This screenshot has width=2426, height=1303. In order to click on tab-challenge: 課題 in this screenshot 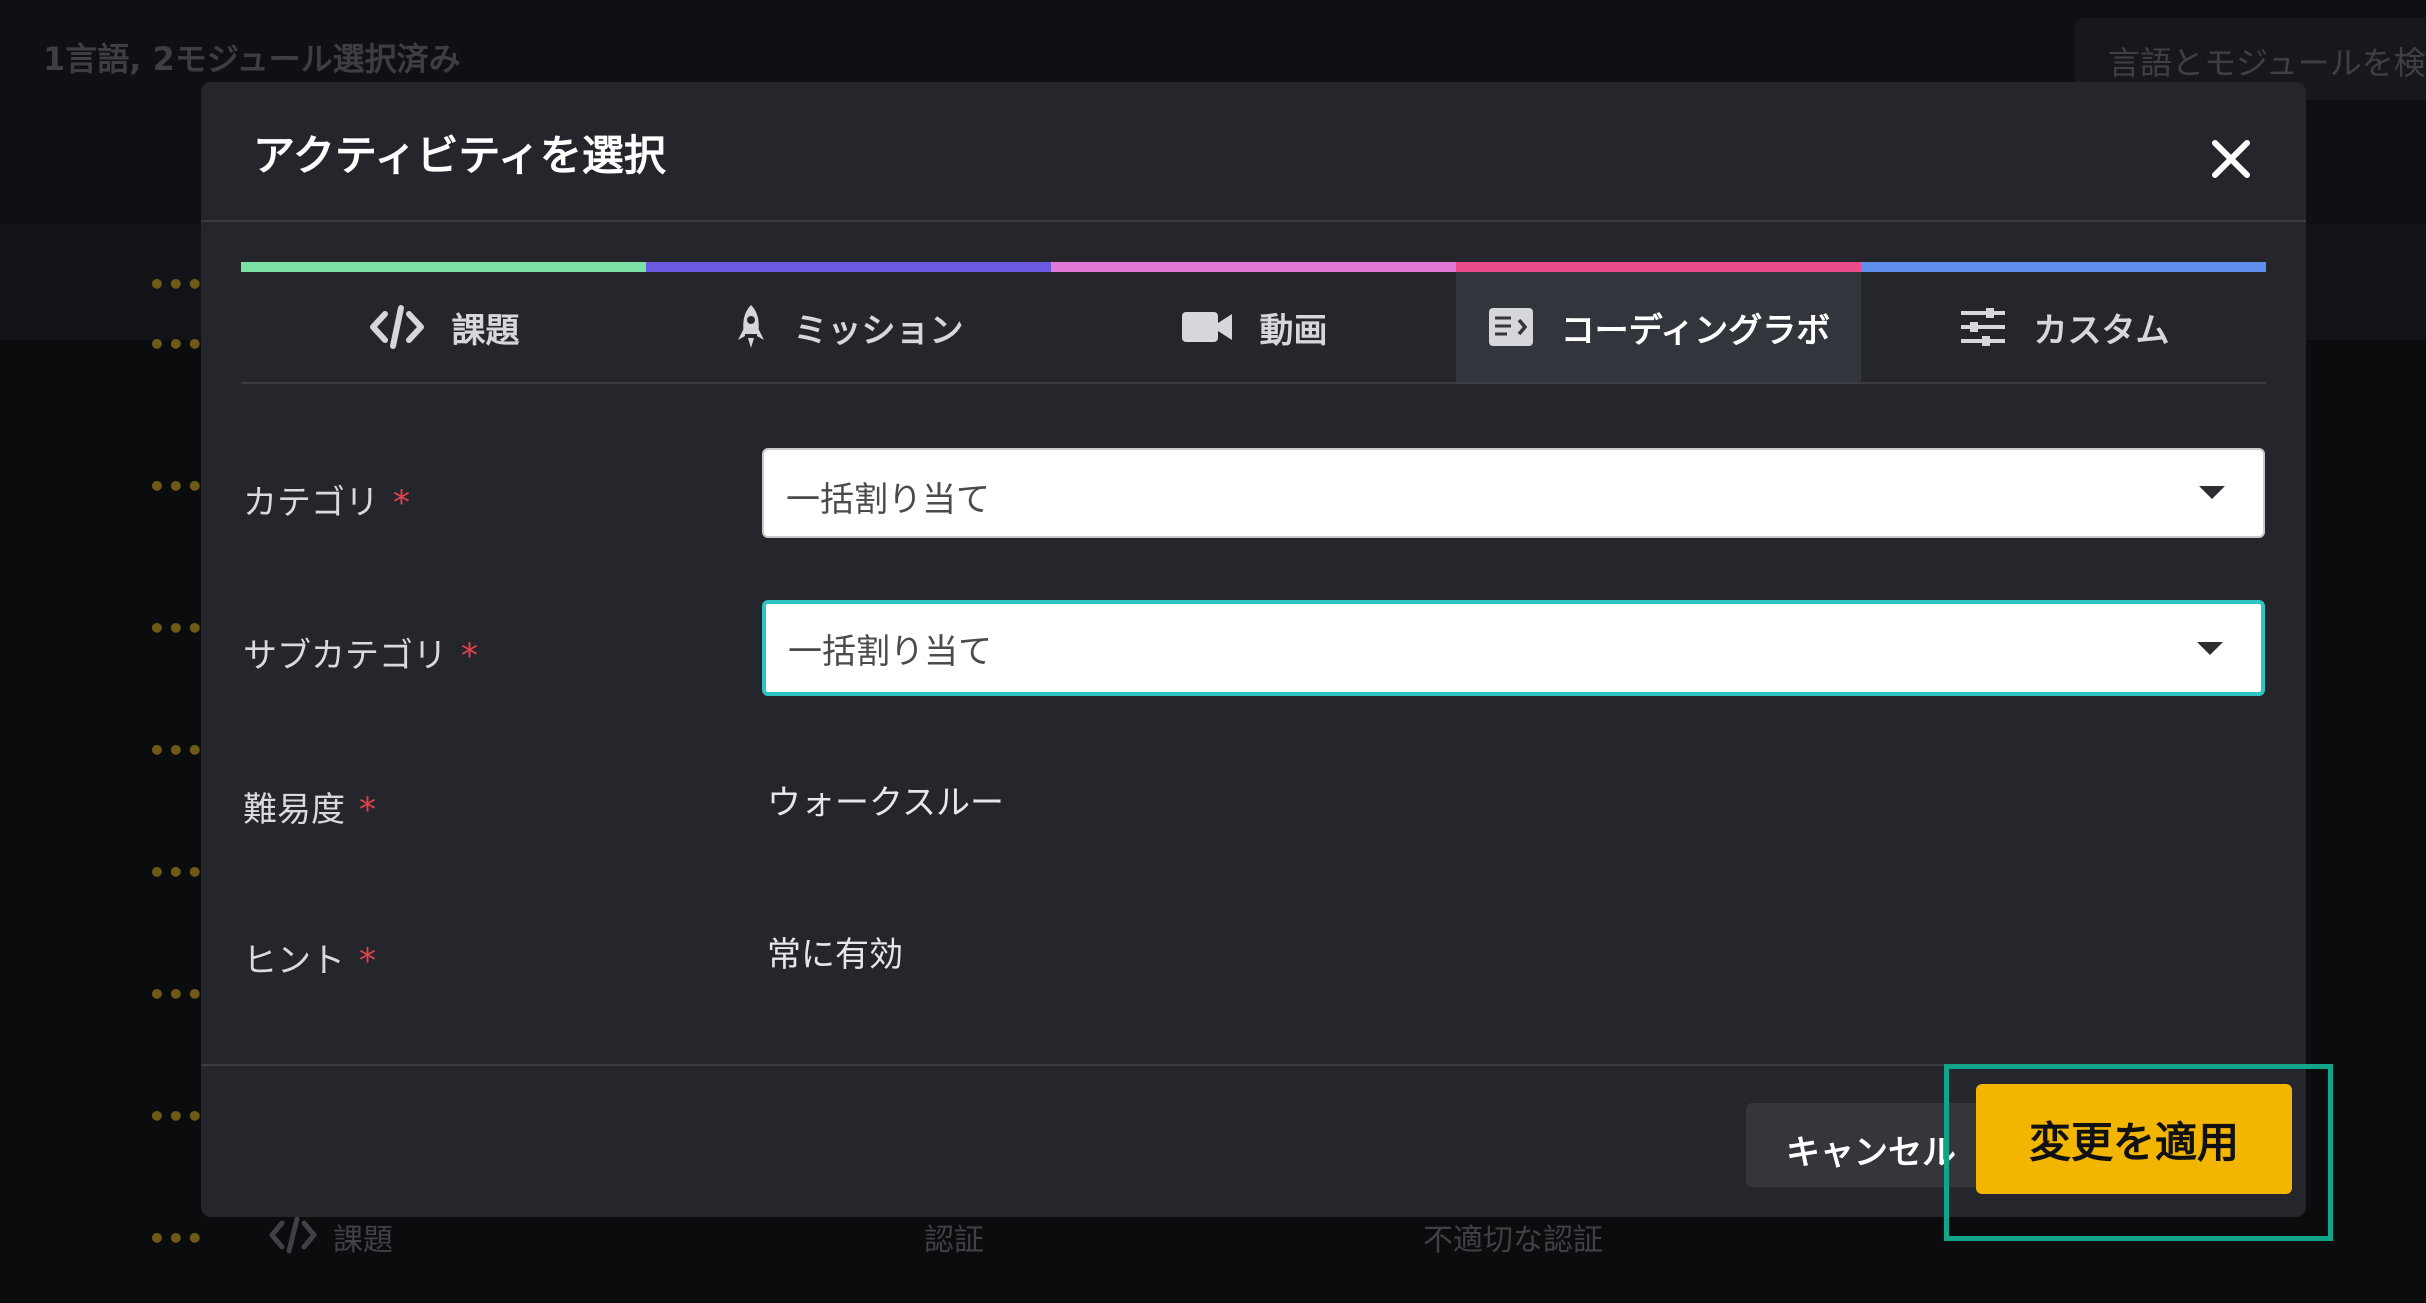, I will do `click(443, 322)`.